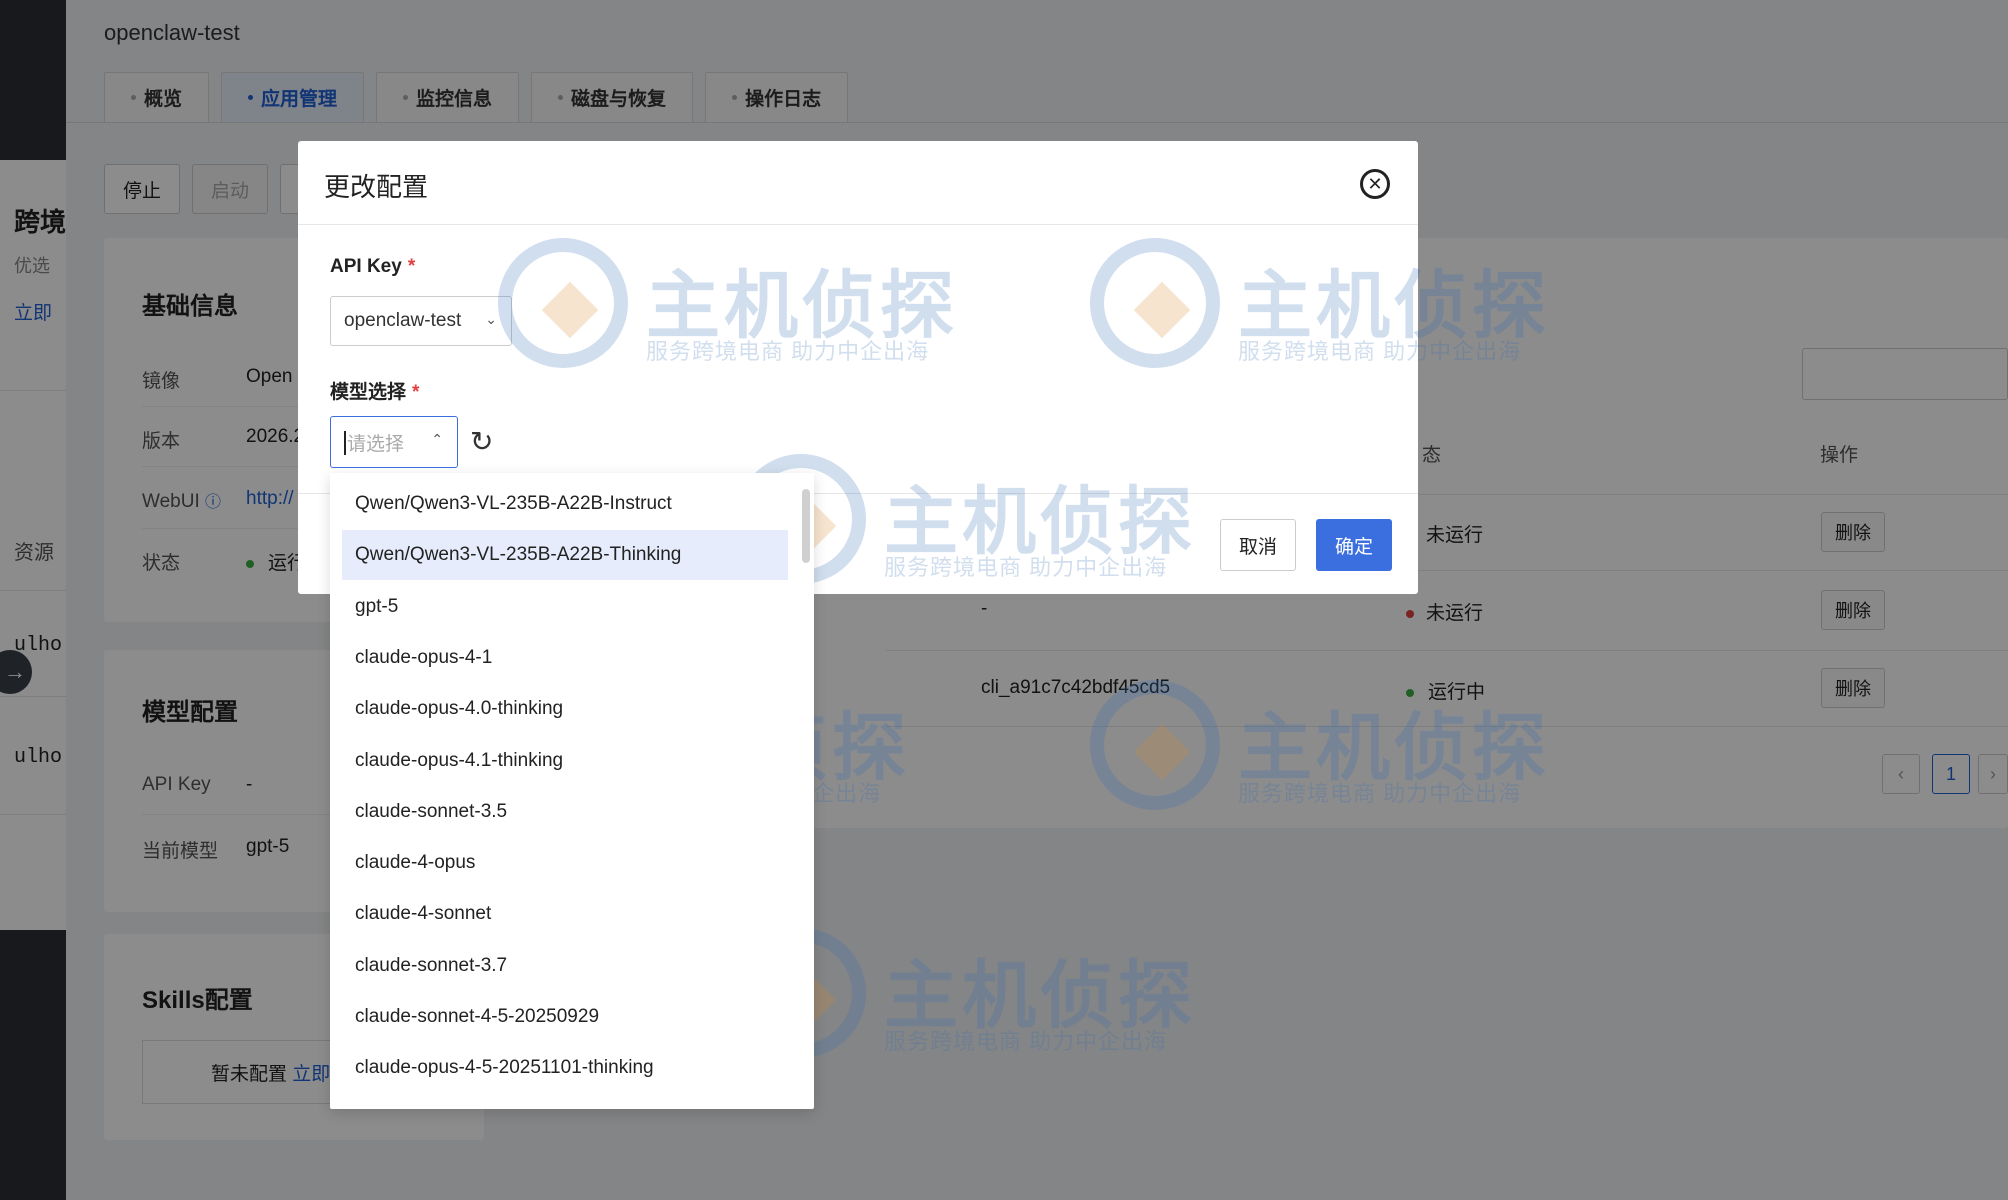 The width and height of the screenshot is (2008, 1200). What do you see at coordinates (1258, 545) in the screenshot?
I see `cancel-button: 取消` at bounding box center [1258, 545].